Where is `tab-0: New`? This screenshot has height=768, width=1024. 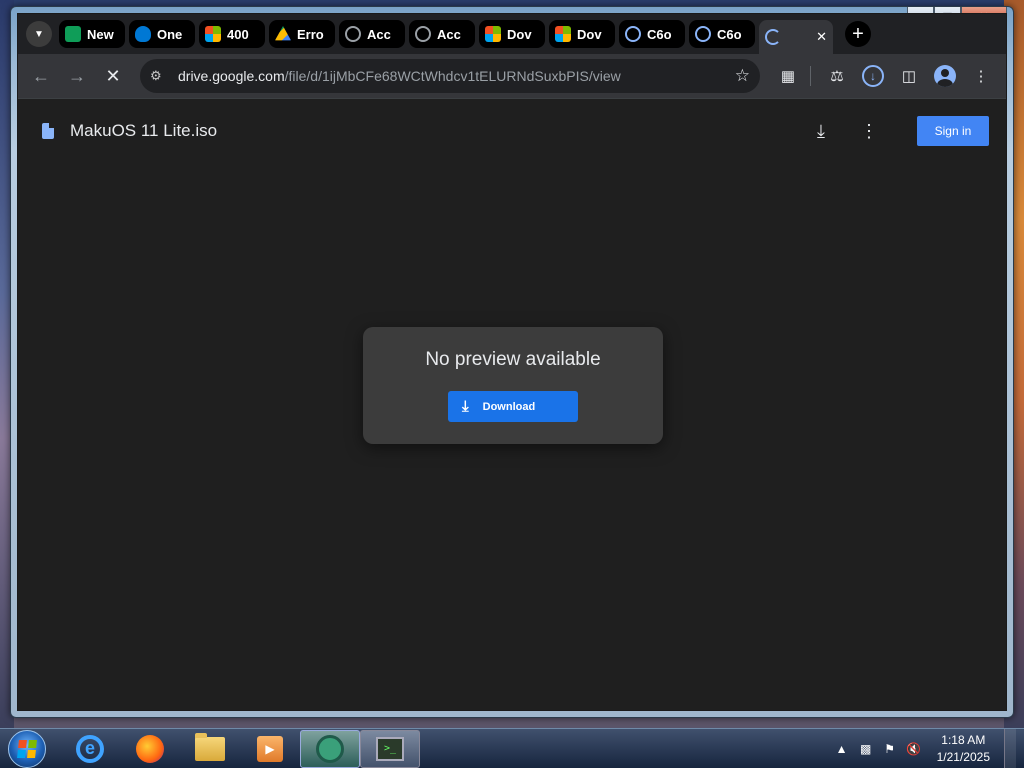
tab-0: New is located at coordinates (92, 34).